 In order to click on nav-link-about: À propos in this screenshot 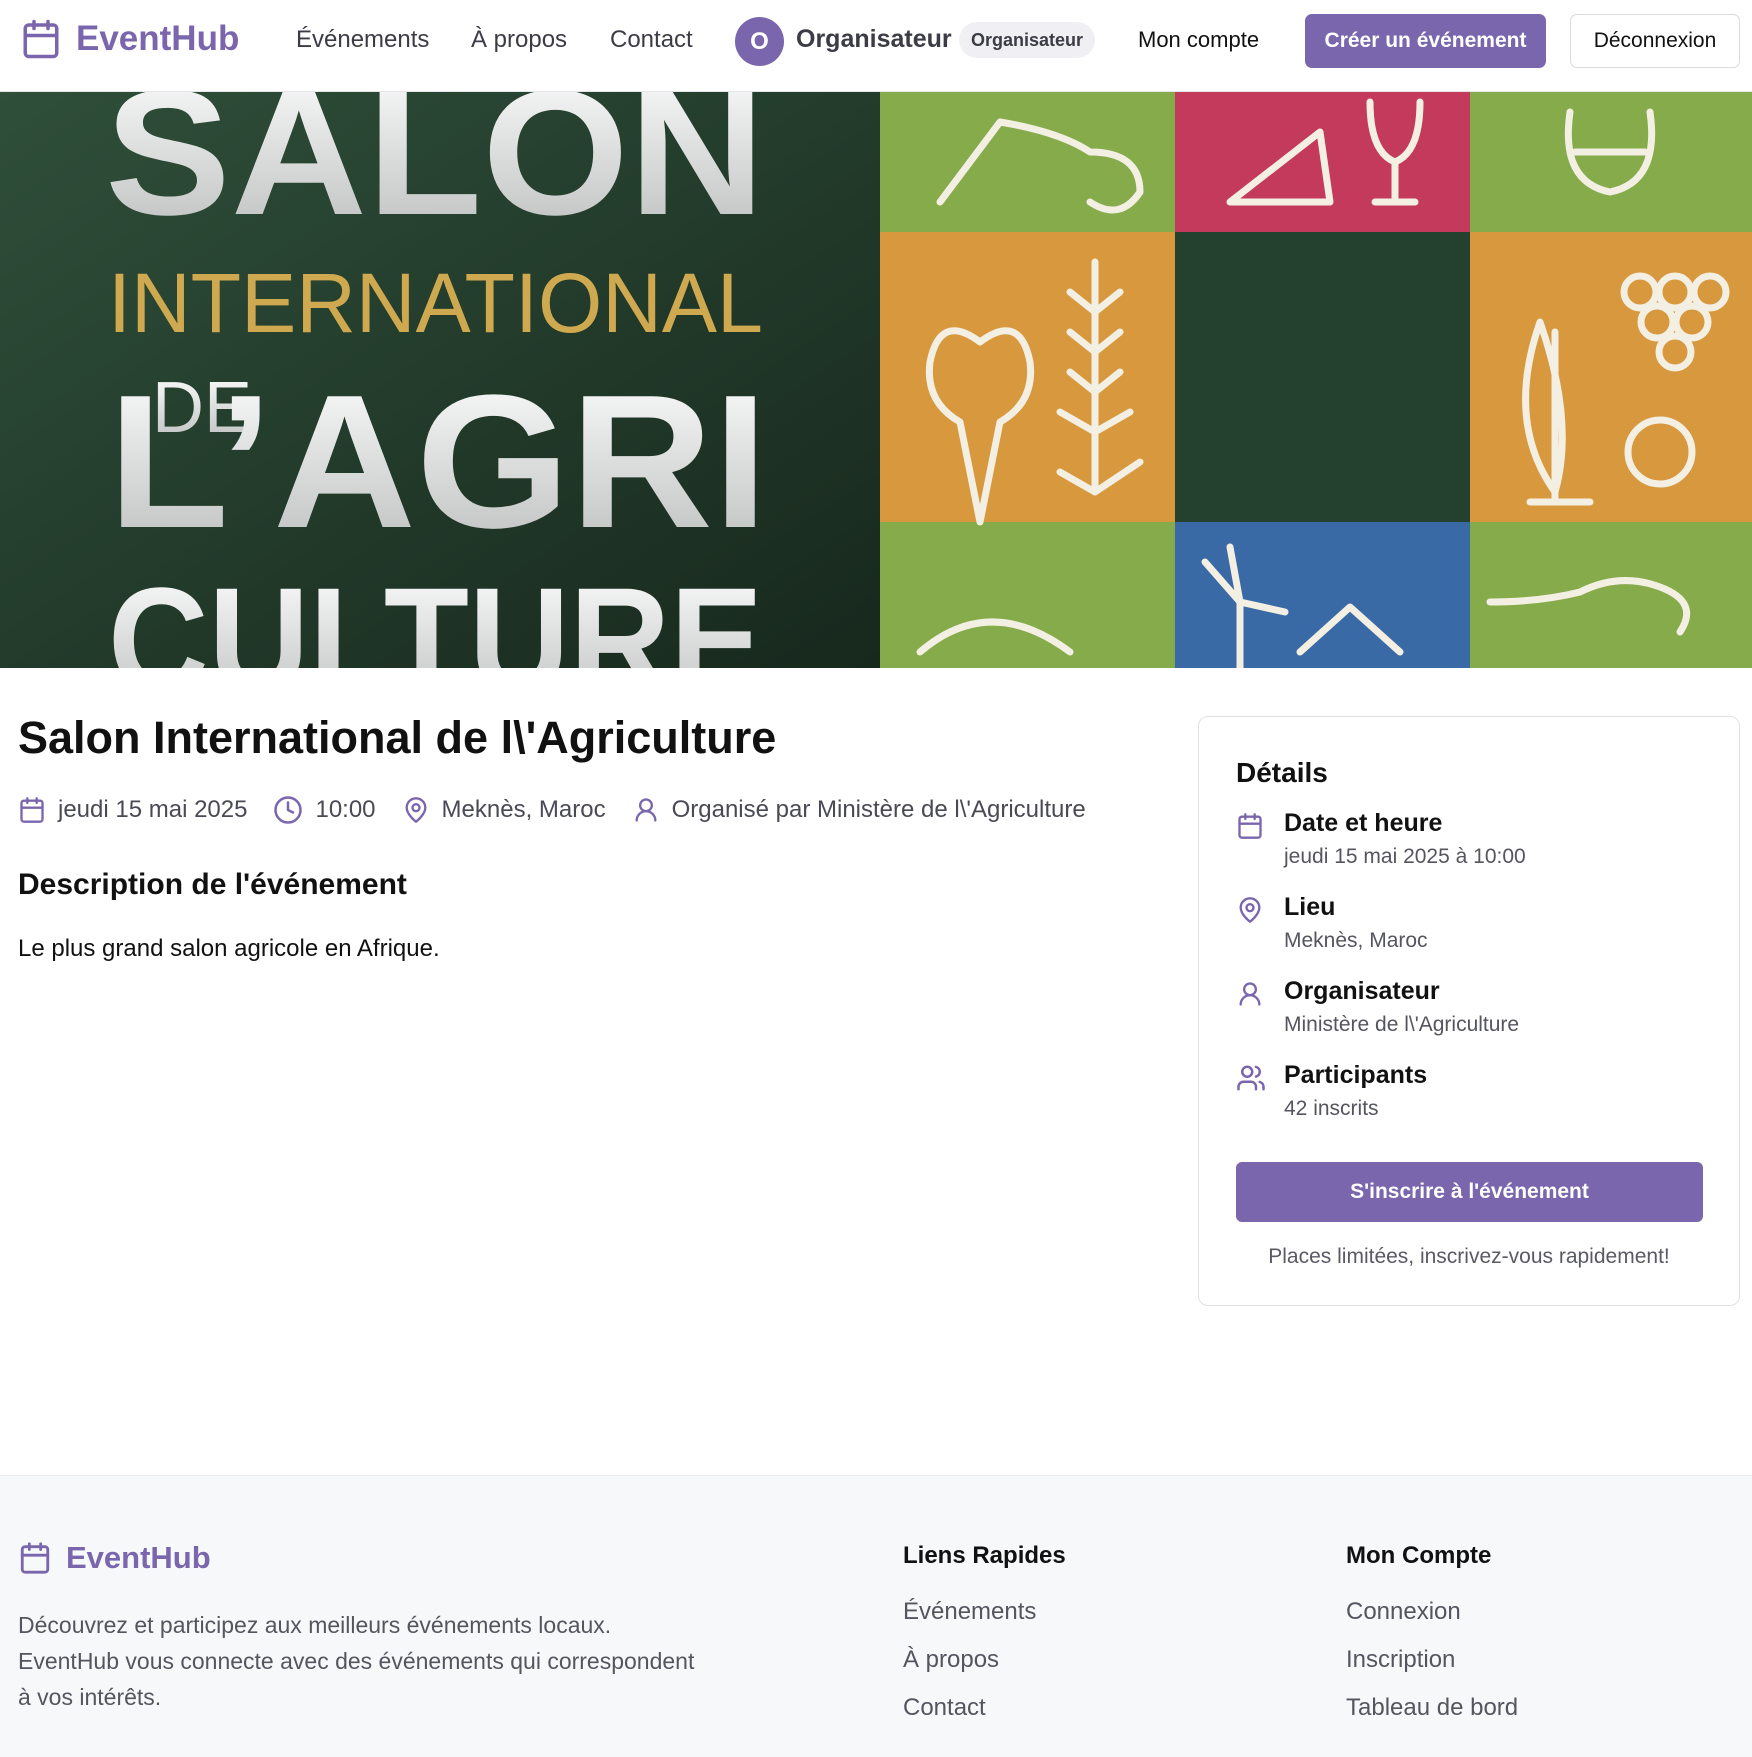, I will do `click(519, 40)`.